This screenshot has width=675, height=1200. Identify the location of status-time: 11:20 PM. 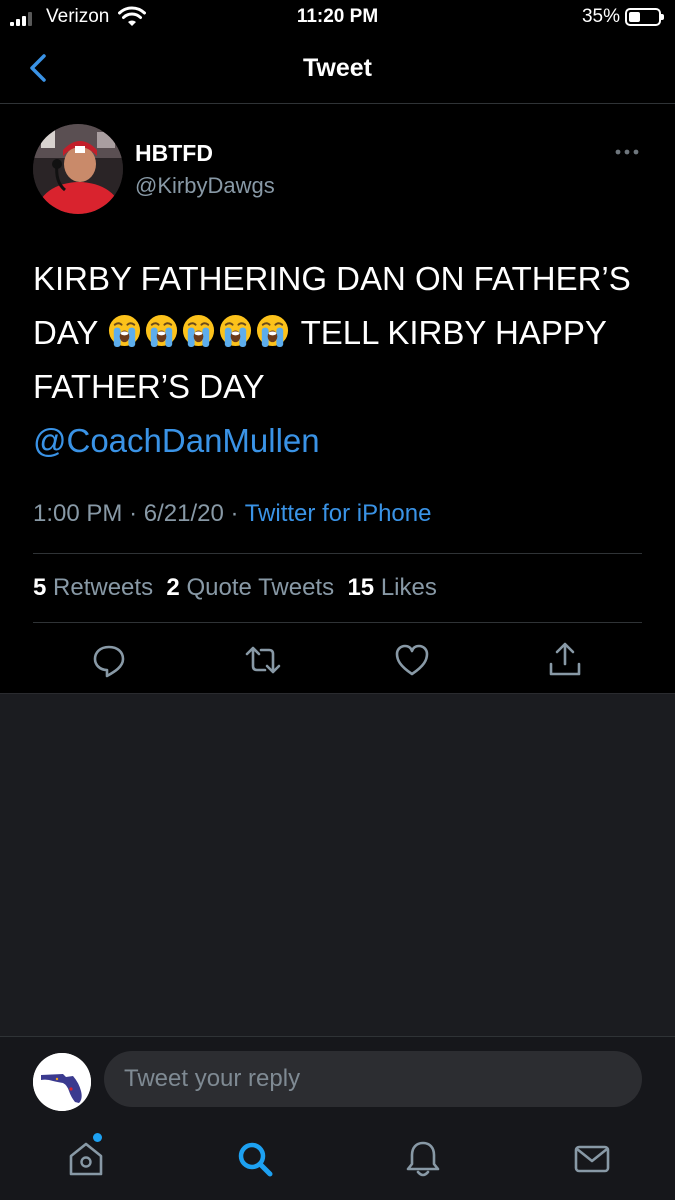
(337, 16).